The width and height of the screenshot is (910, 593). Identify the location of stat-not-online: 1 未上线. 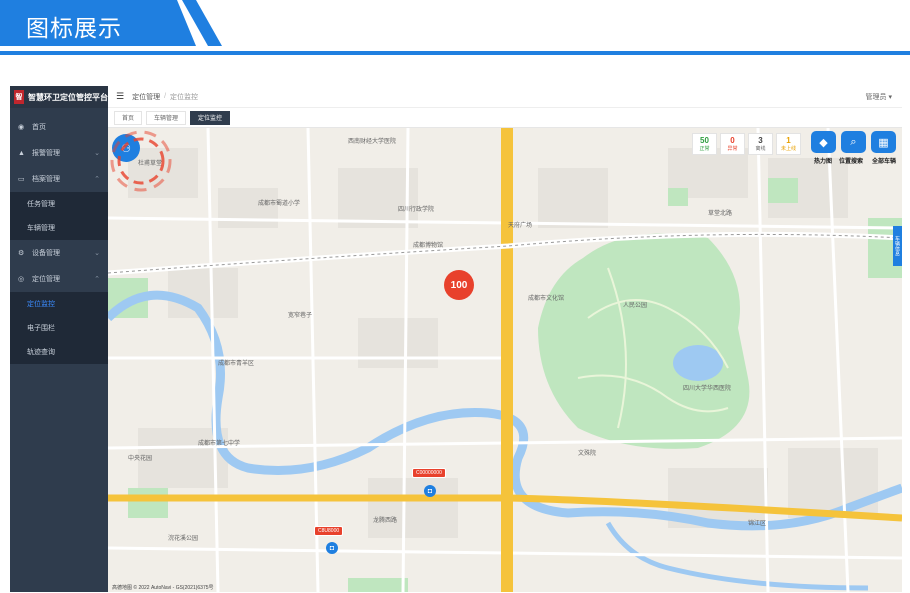
(788, 144).